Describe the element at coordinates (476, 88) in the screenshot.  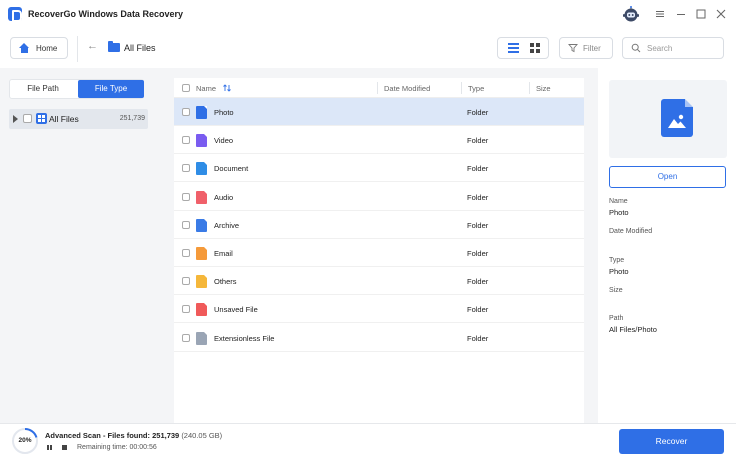
I see `column-header-type: Type` at that location.